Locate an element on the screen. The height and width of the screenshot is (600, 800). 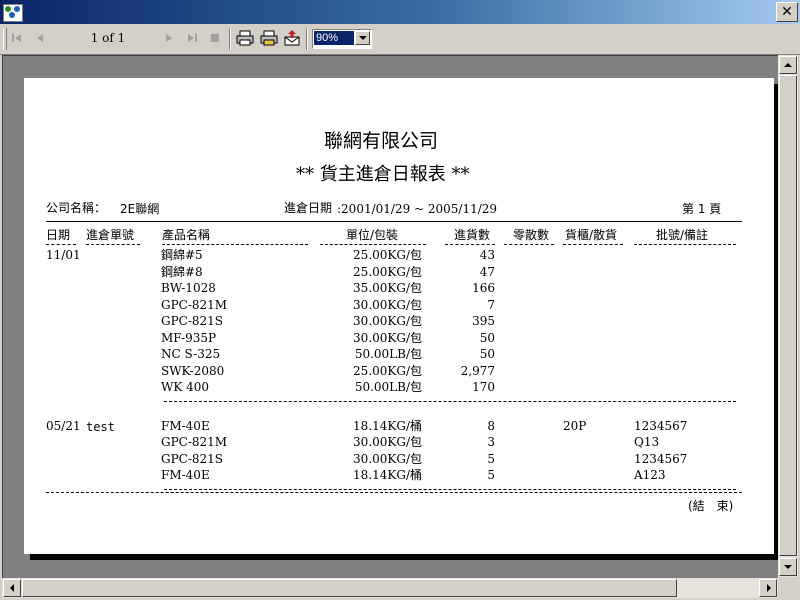
scroll-down-button is located at coordinates (788, 567).